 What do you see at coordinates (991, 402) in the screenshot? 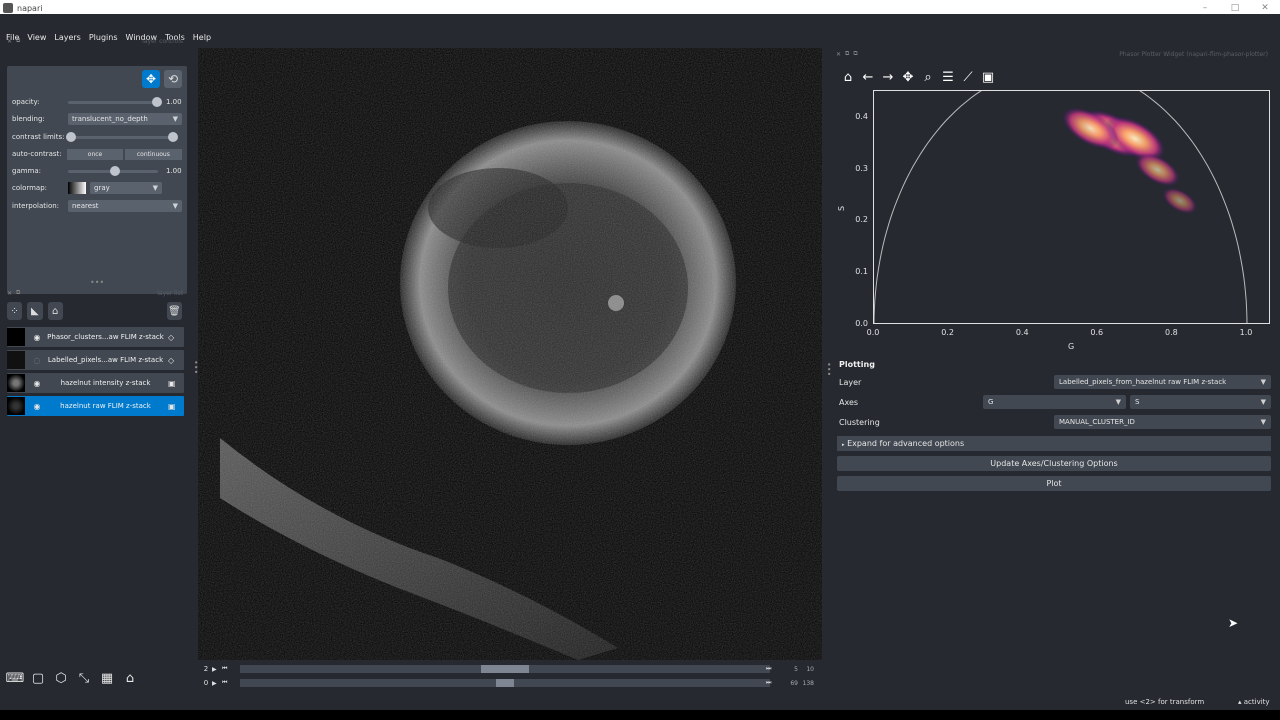
I see `x-axis-value: G` at bounding box center [991, 402].